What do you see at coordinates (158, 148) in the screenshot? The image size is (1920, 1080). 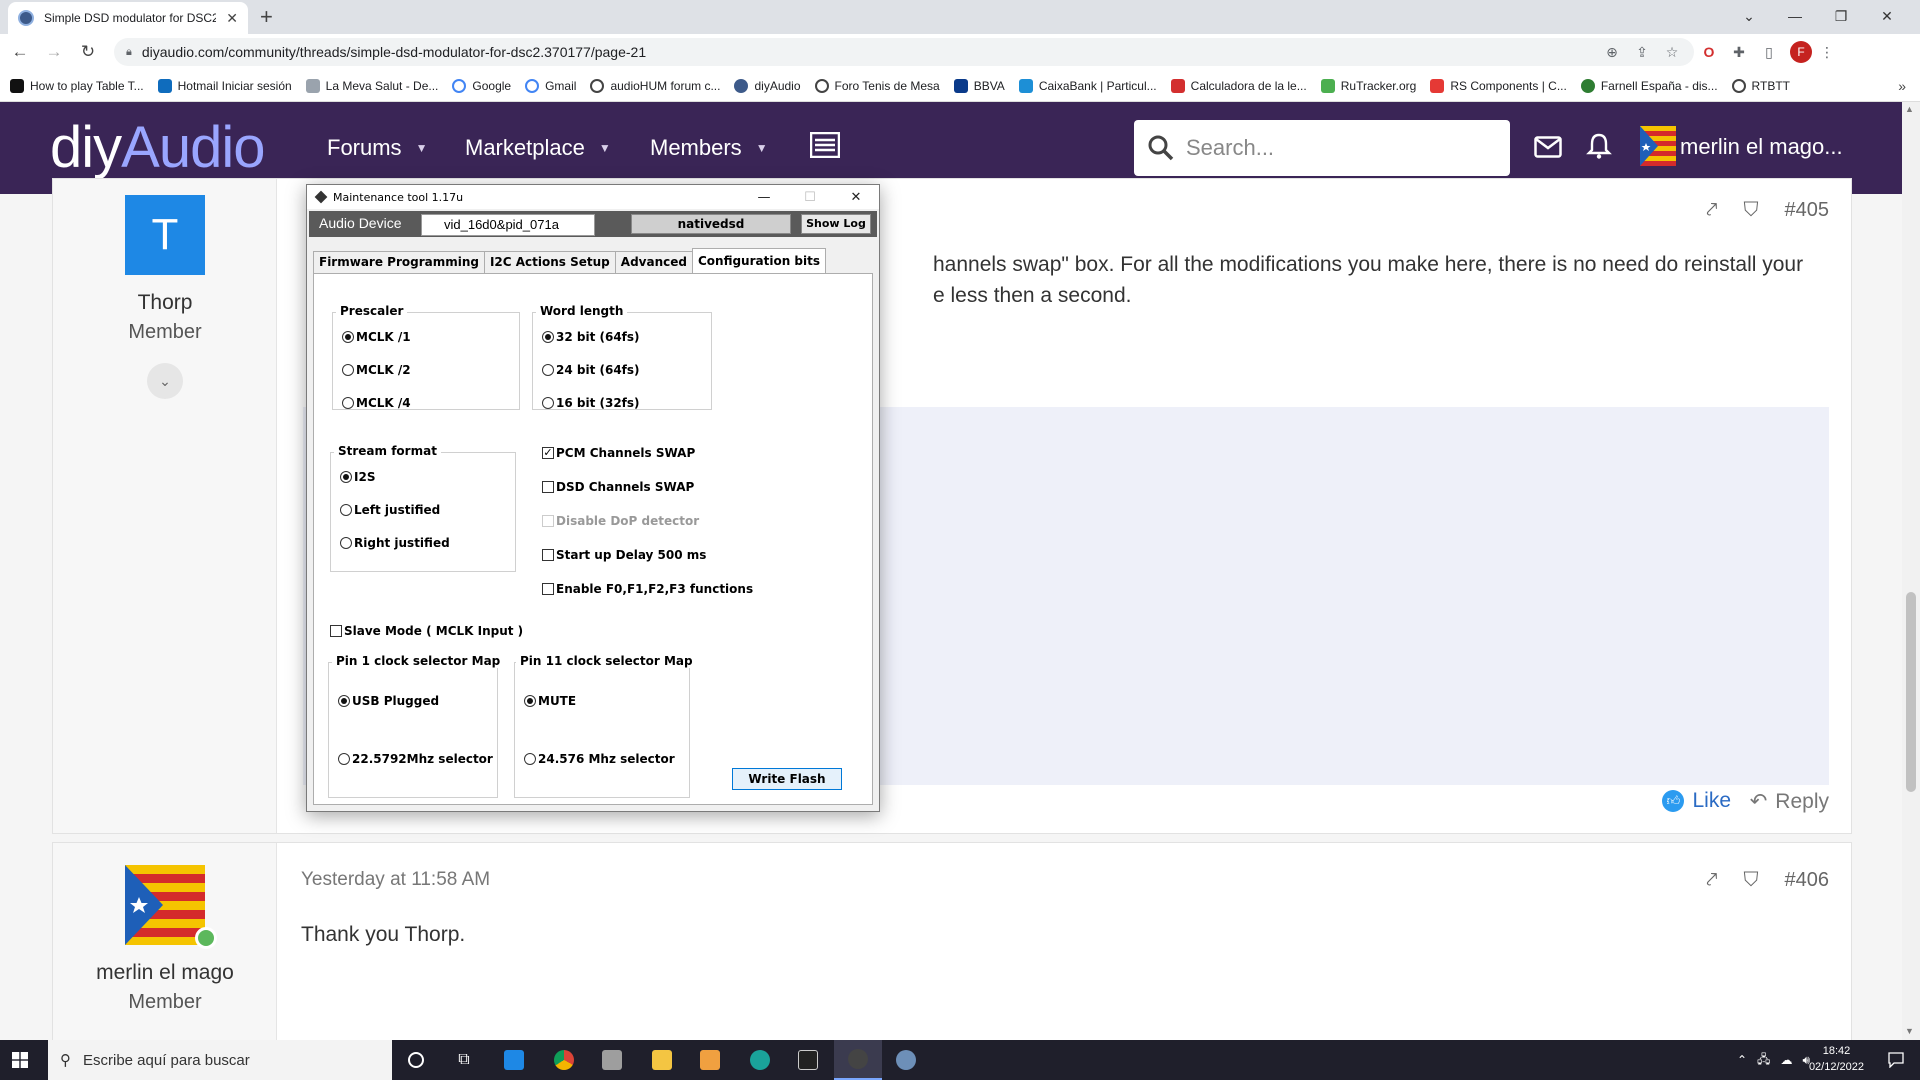 I see `site-logo: diyAudio` at bounding box center [158, 148].